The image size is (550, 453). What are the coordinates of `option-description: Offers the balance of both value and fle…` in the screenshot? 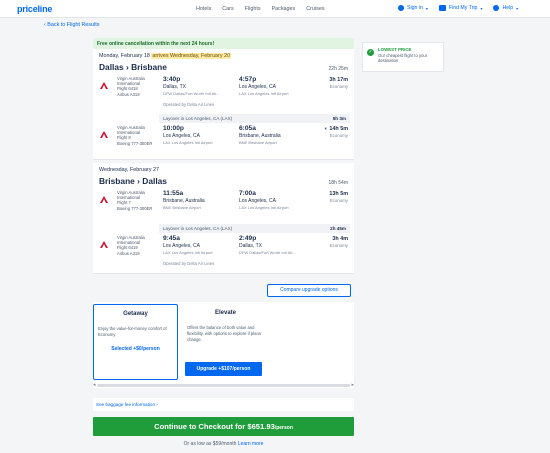 It's located at (224, 333).